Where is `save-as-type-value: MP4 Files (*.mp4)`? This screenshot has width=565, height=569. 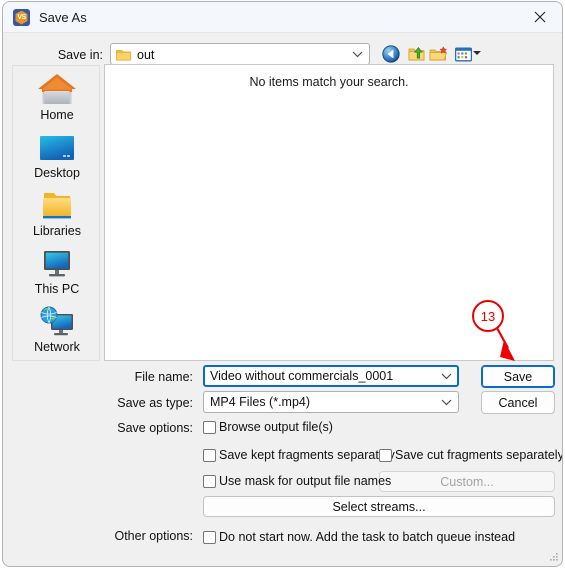
save-as-type-value: MP4 Files (*.mp4) is located at coordinates (260, 402).